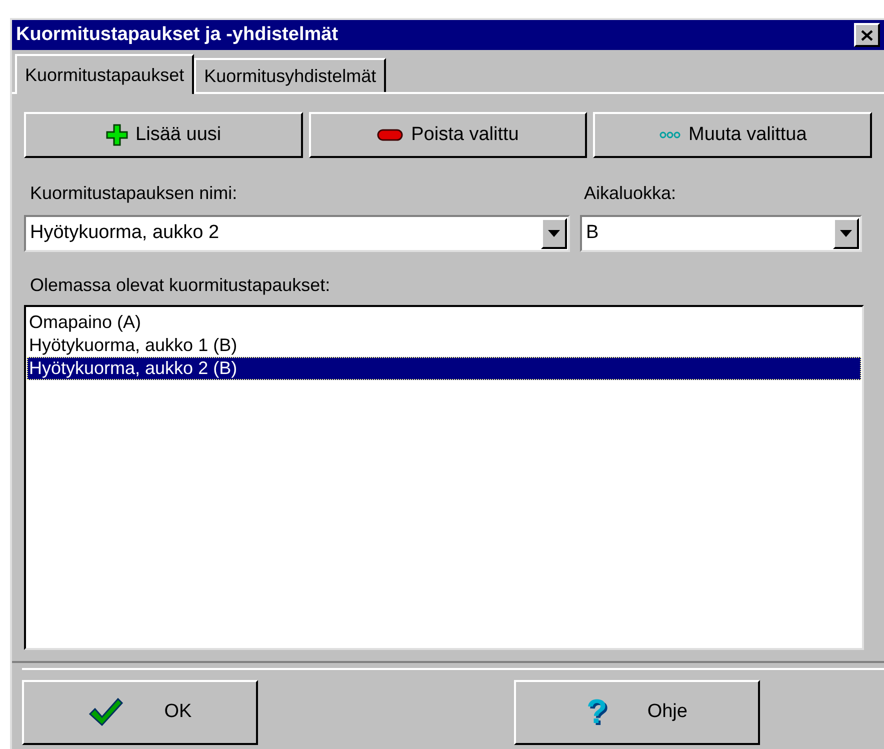 This screenshot has height=749, width=884. What do you see at coordinates (177, 34) in the screenshot?
I see `window-title: Kuormitustapaukset ja -yhdistelmät` at bounding box center [177, 34].